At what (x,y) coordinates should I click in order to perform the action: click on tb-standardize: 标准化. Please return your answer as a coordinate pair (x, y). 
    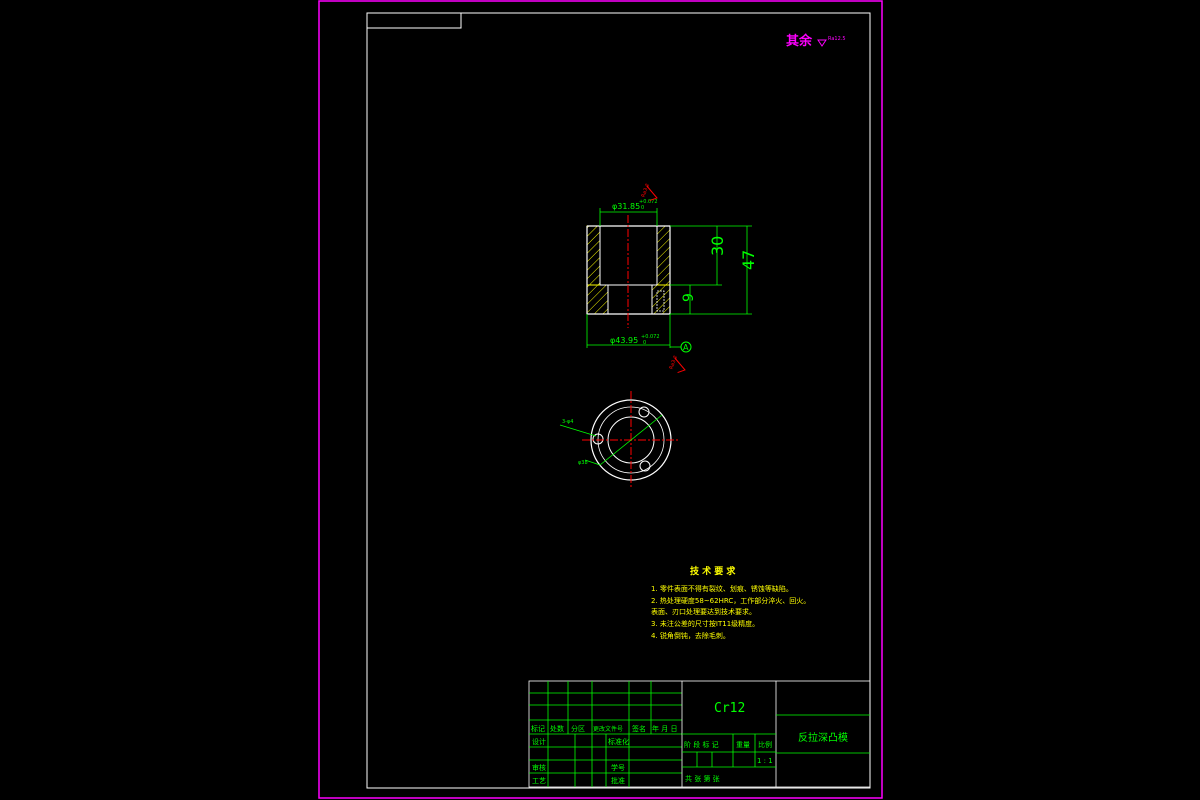
    Looking at the image, I should click on (618, 741).